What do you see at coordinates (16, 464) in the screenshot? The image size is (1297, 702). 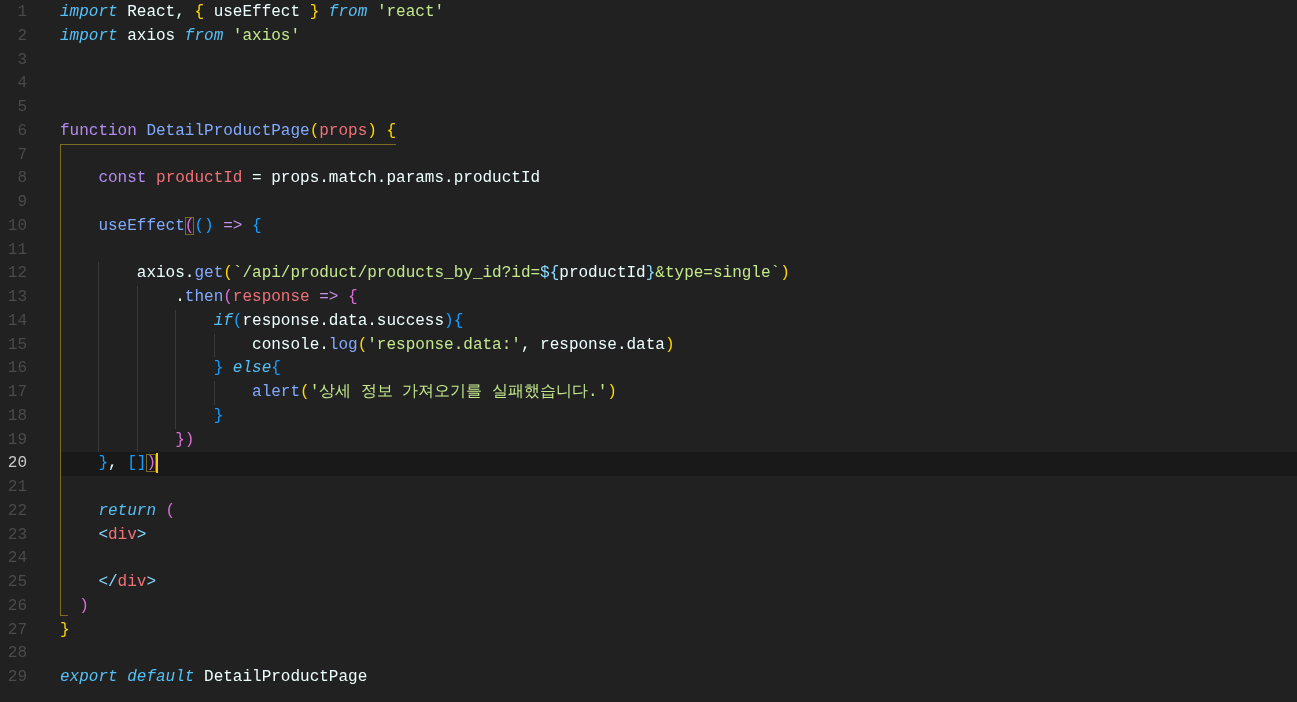 I see `line-number: 20` at bounding box center [16, 464].